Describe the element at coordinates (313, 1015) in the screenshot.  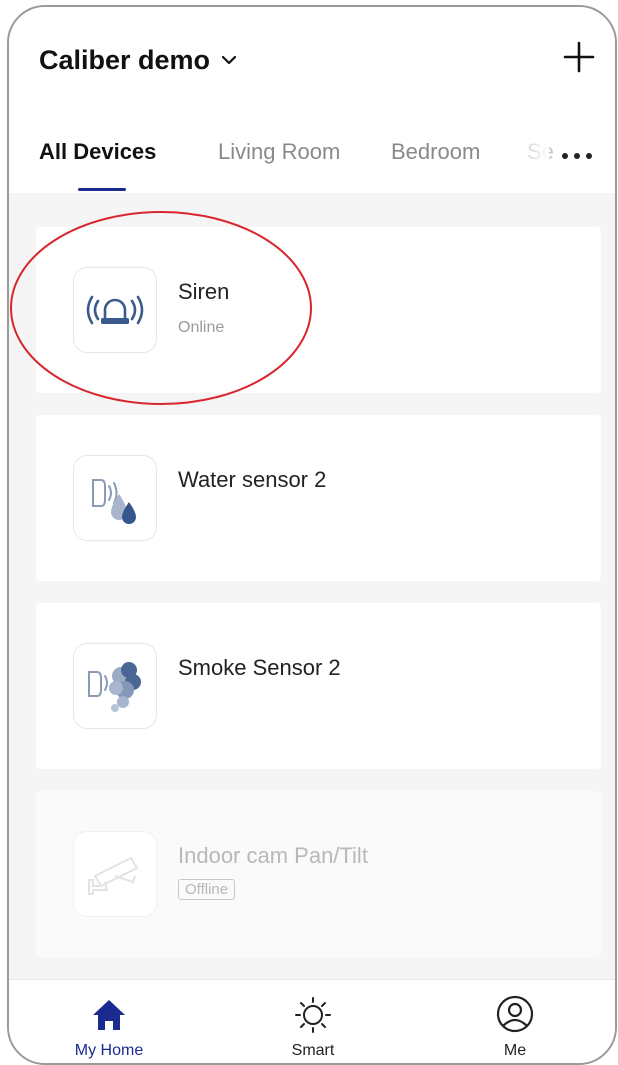
I see `sun-icon` at that location.